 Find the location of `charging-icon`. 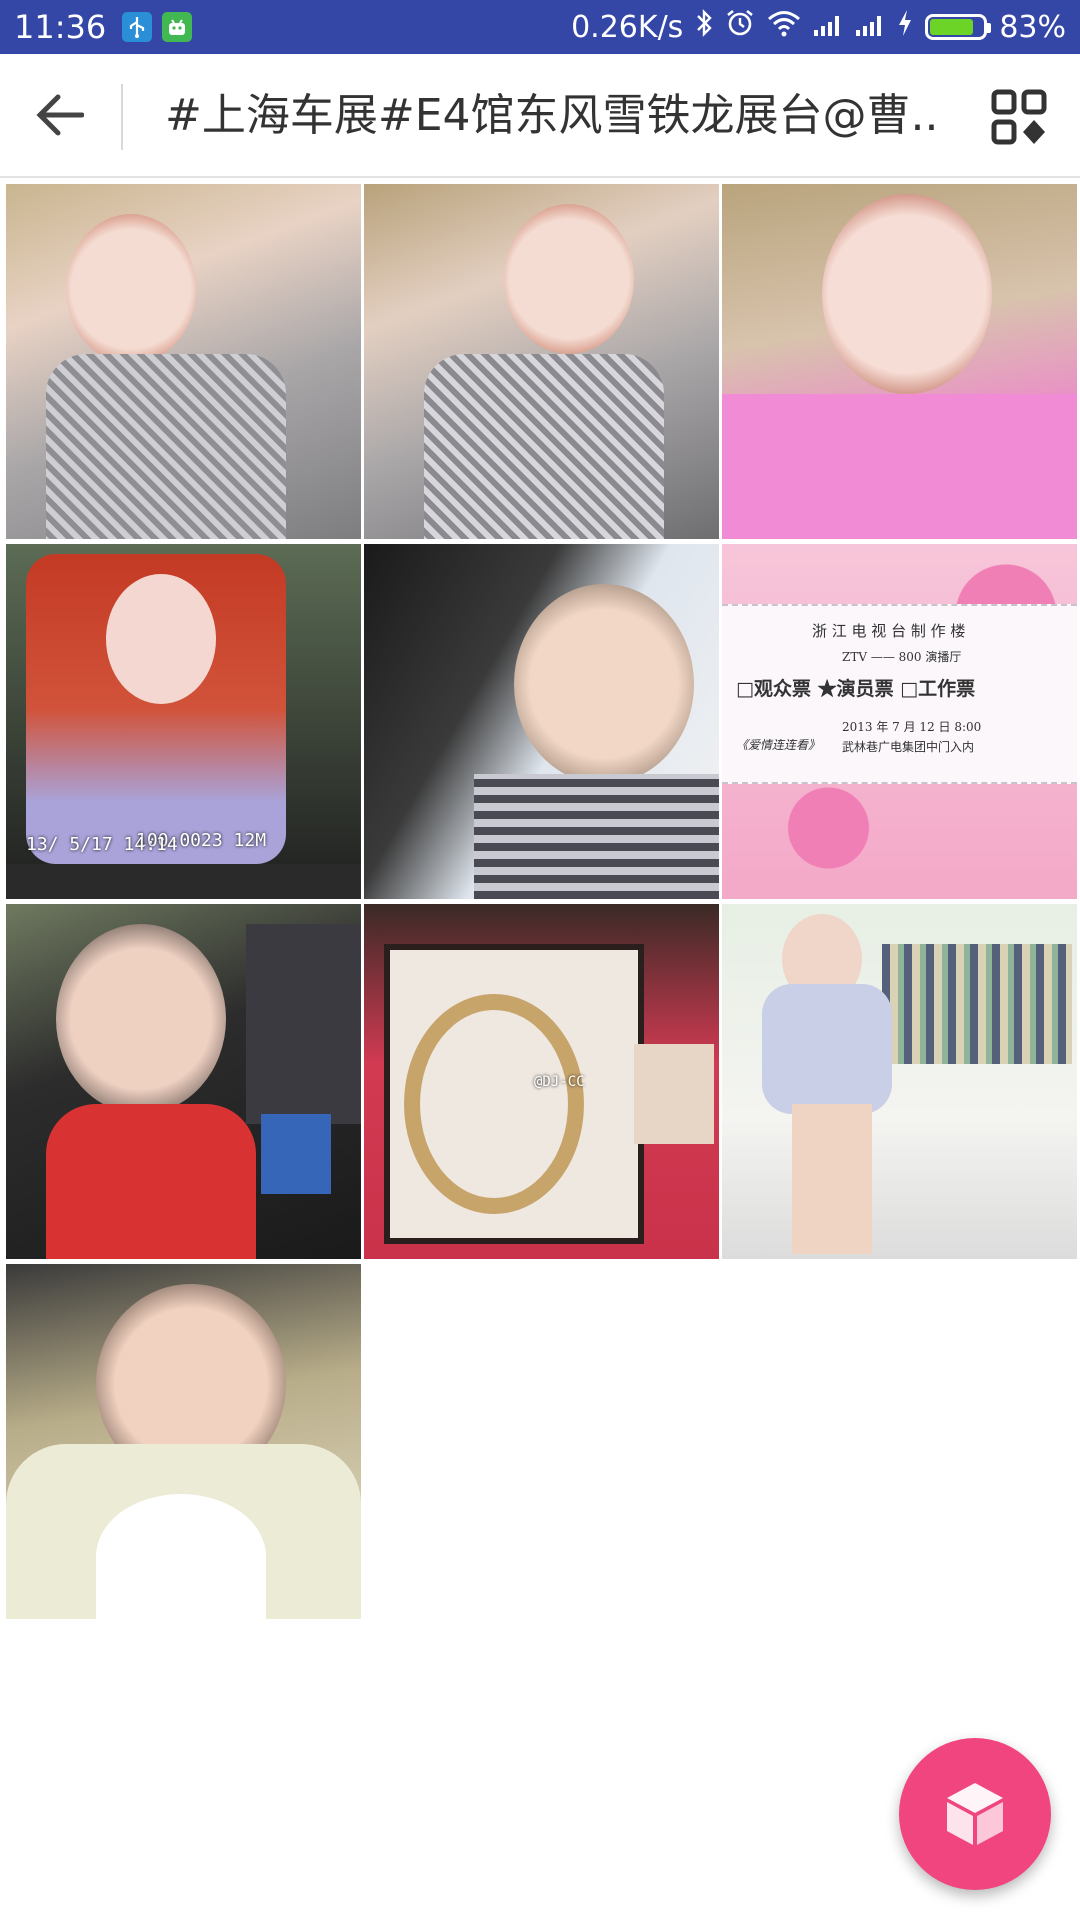

charging-icon is located at coordinates (905, 27).